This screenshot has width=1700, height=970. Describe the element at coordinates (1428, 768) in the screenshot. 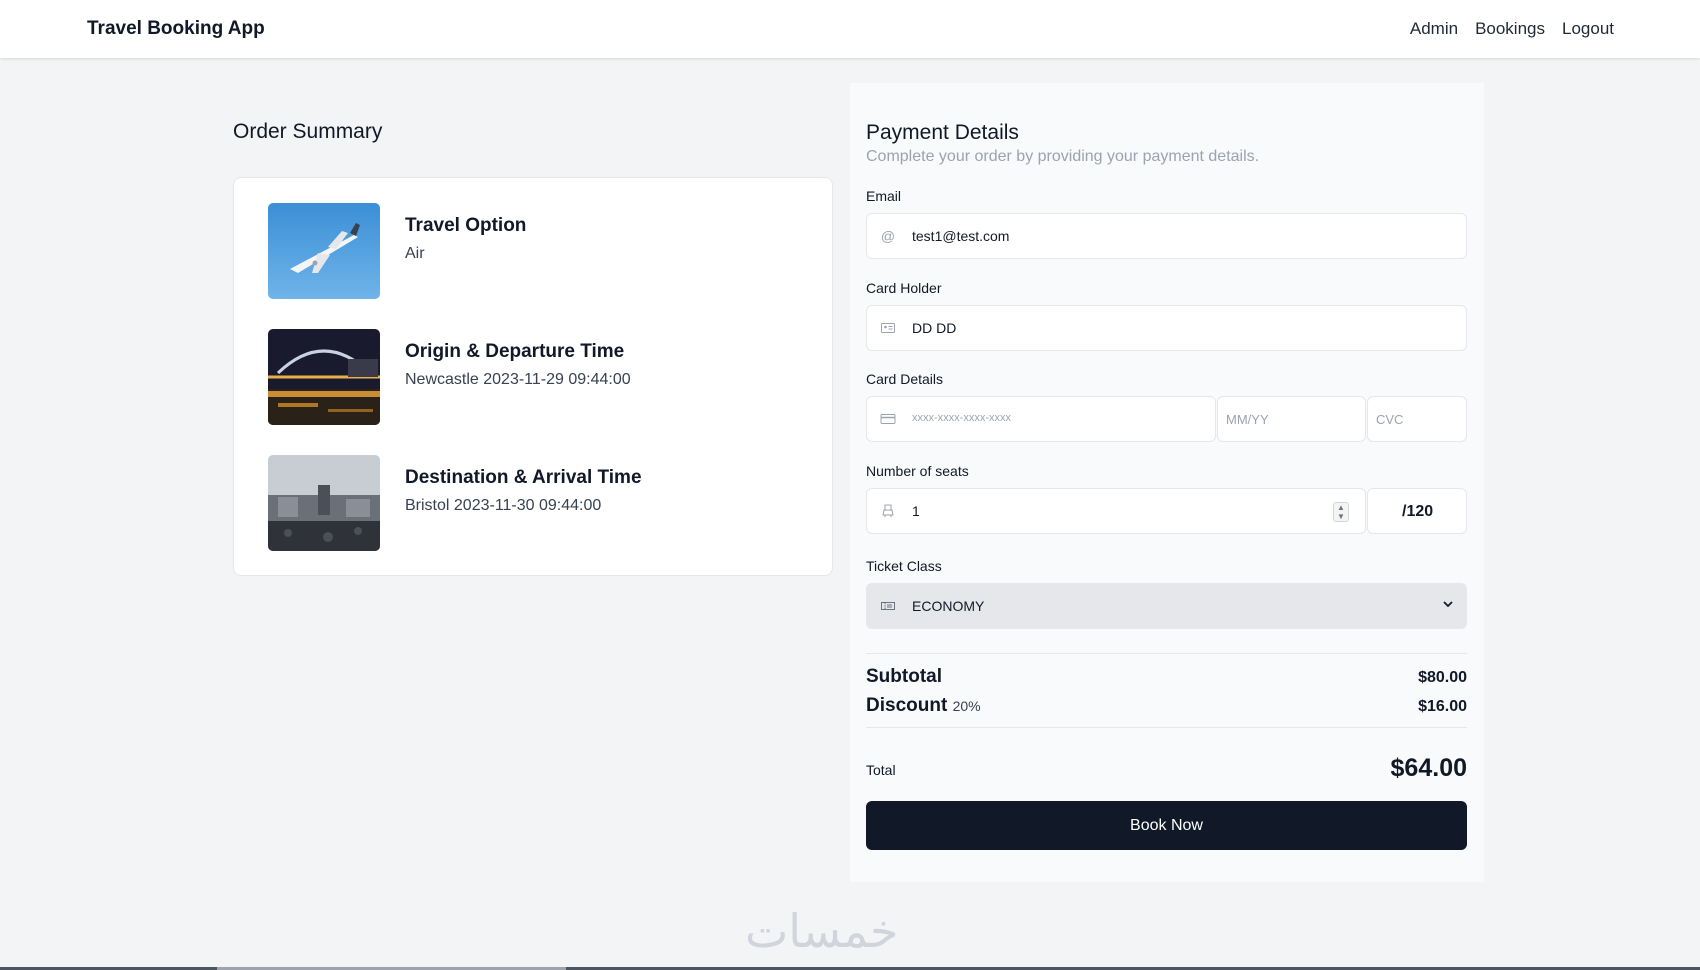

I see `total-value: $64.00` at that location.